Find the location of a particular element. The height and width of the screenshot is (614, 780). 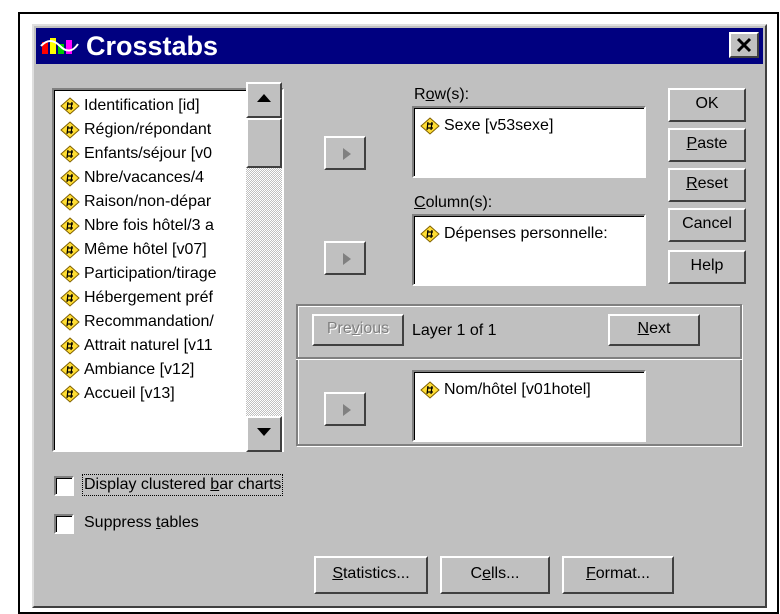

close-button is located at coordinates (744, 45).